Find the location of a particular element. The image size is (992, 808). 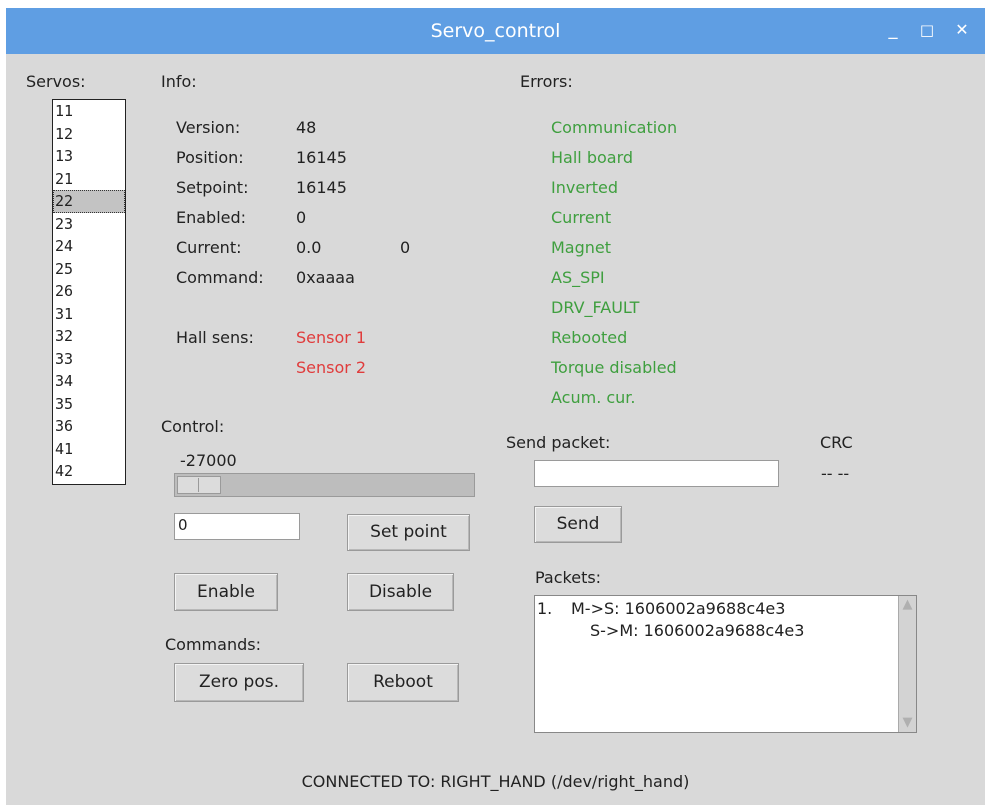

window-title: Servo_control is located at coordinates (495, 31).